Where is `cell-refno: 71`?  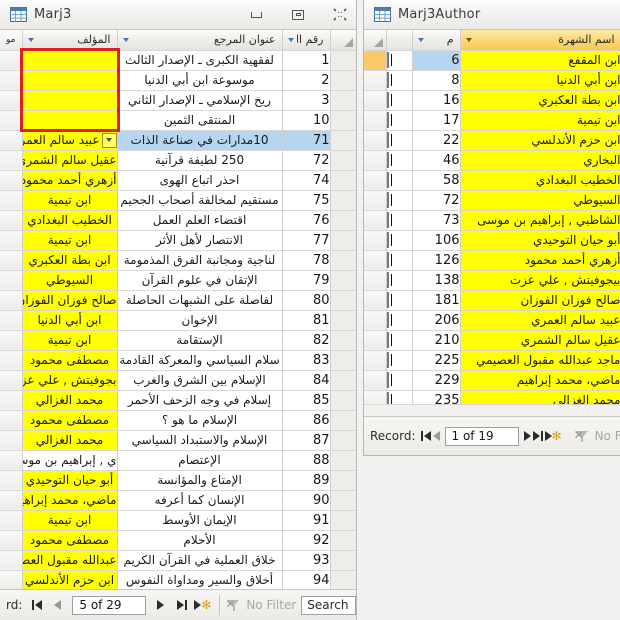
cell-refno: 71 is located at coordinates (306, 140).